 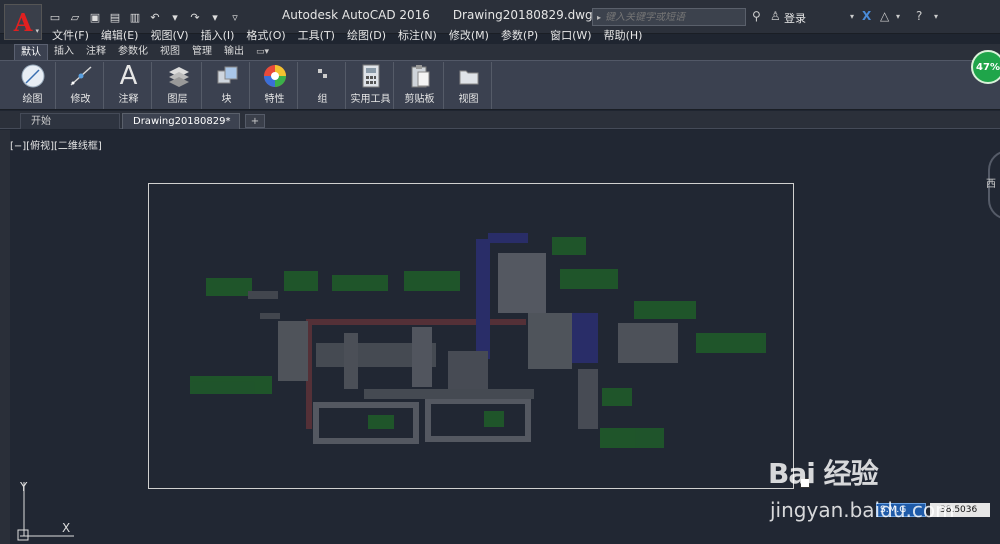 I want to click on exchange-icon: X, so click(x=866, y=16).